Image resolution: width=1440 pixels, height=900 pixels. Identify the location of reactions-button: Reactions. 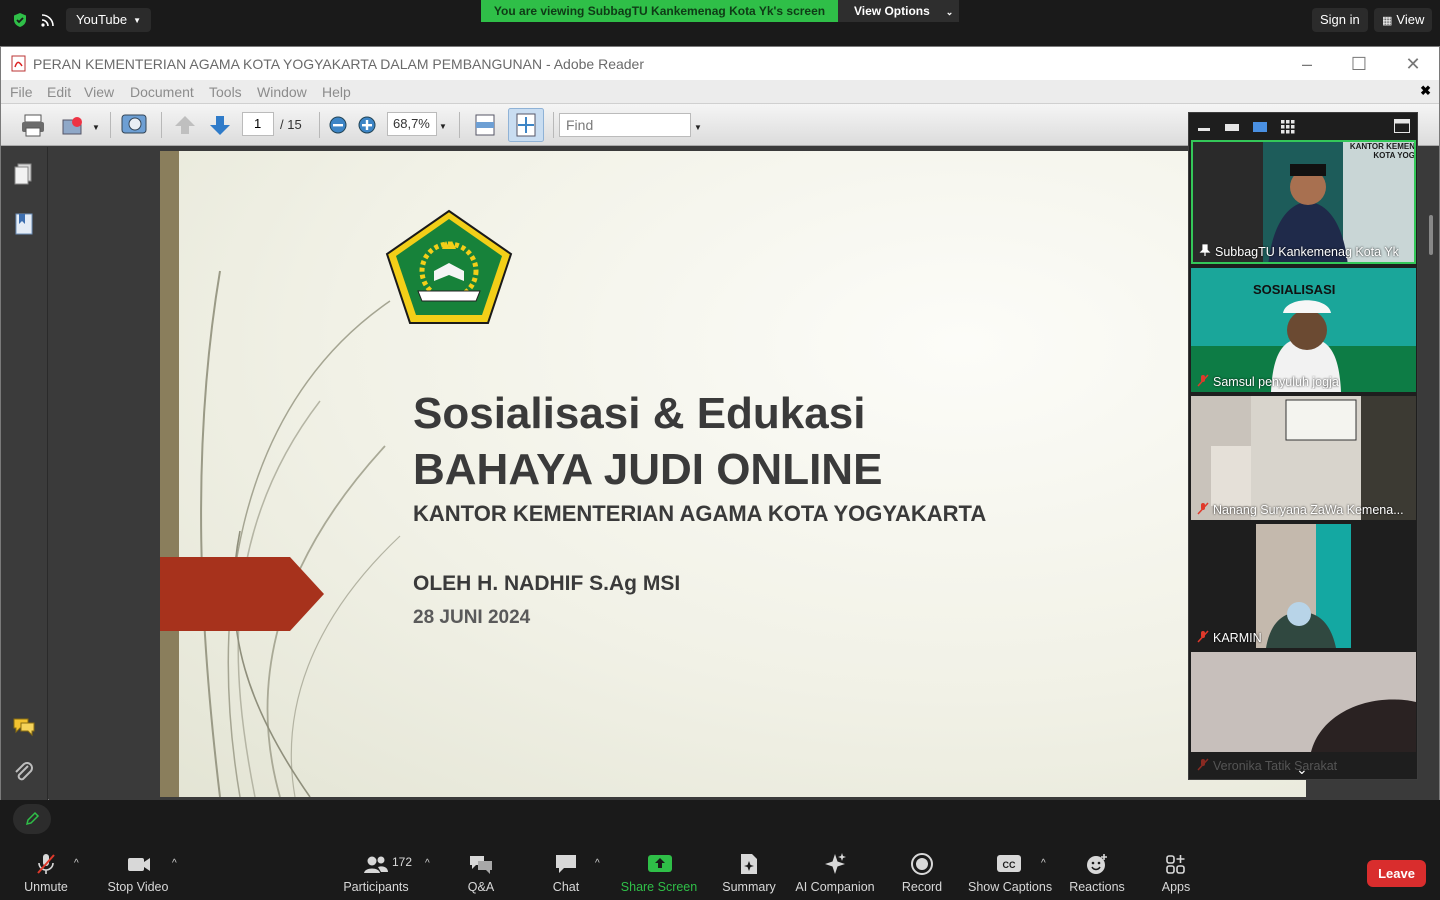
(1097, 872).